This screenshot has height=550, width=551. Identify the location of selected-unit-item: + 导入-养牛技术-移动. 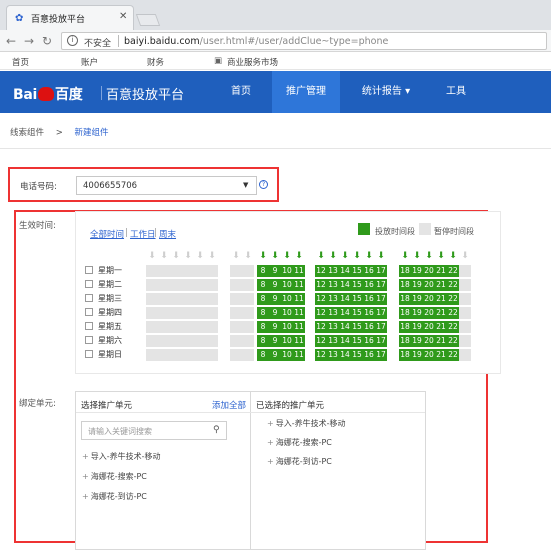
(306, 423).